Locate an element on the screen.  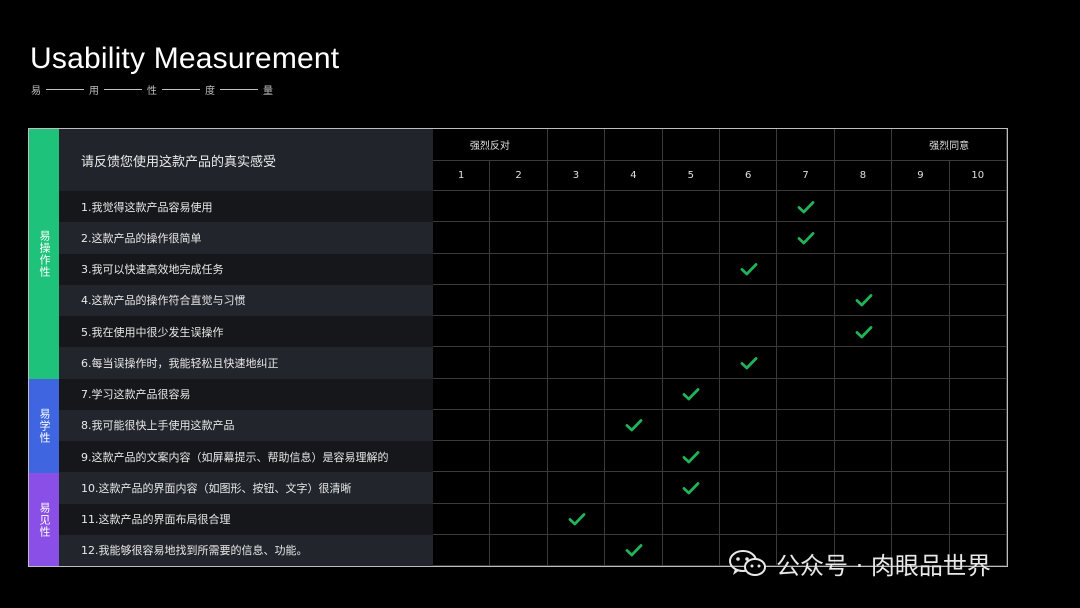
subtitle-char: 用 is located at coordinates (94, 91).